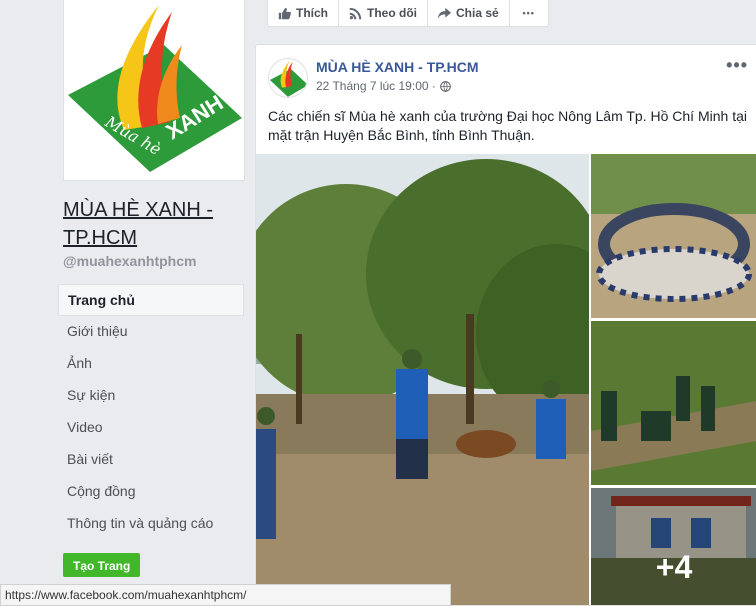 This screenshot has height=606, width=756. I want to click on more-photos-overlay: +4, so click(673, 546).